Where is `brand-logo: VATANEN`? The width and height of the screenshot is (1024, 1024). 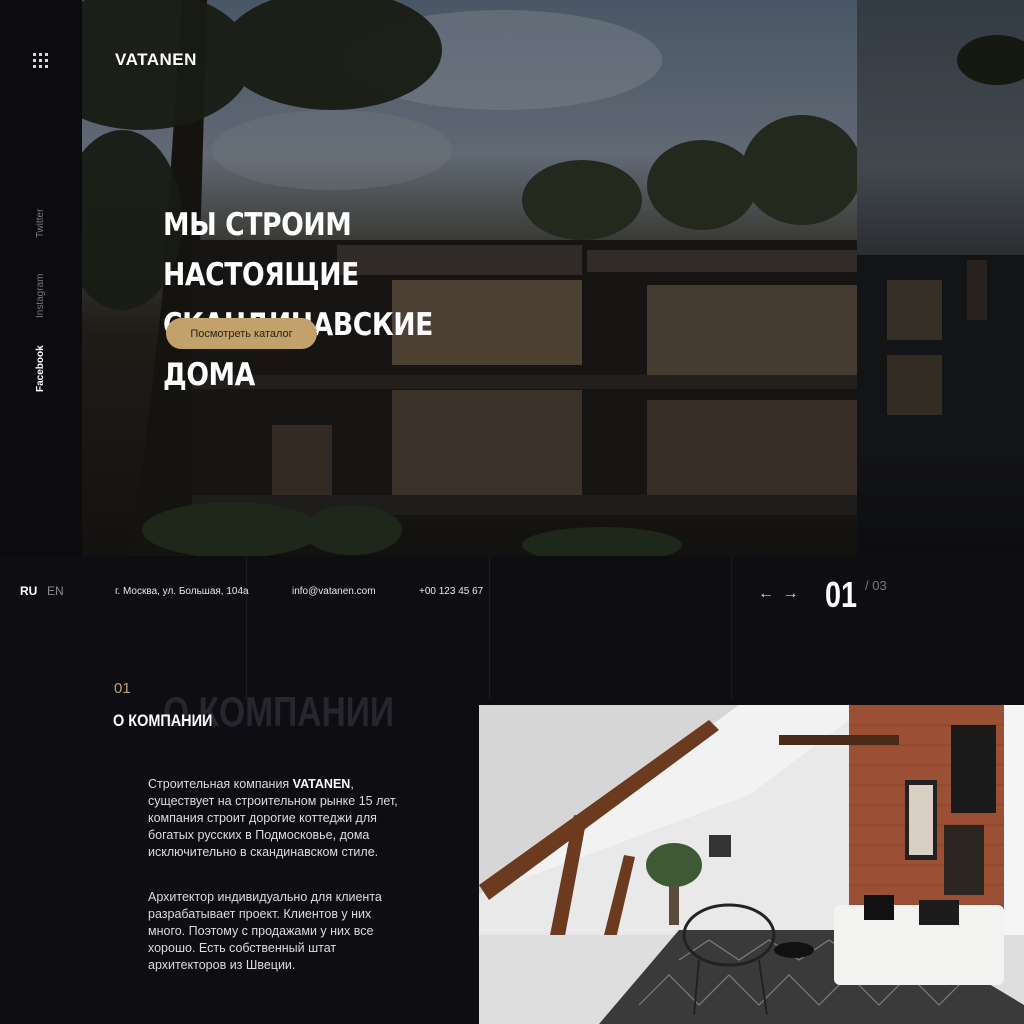 brand-logo: VATANEN is located at coordinates (156, 60).